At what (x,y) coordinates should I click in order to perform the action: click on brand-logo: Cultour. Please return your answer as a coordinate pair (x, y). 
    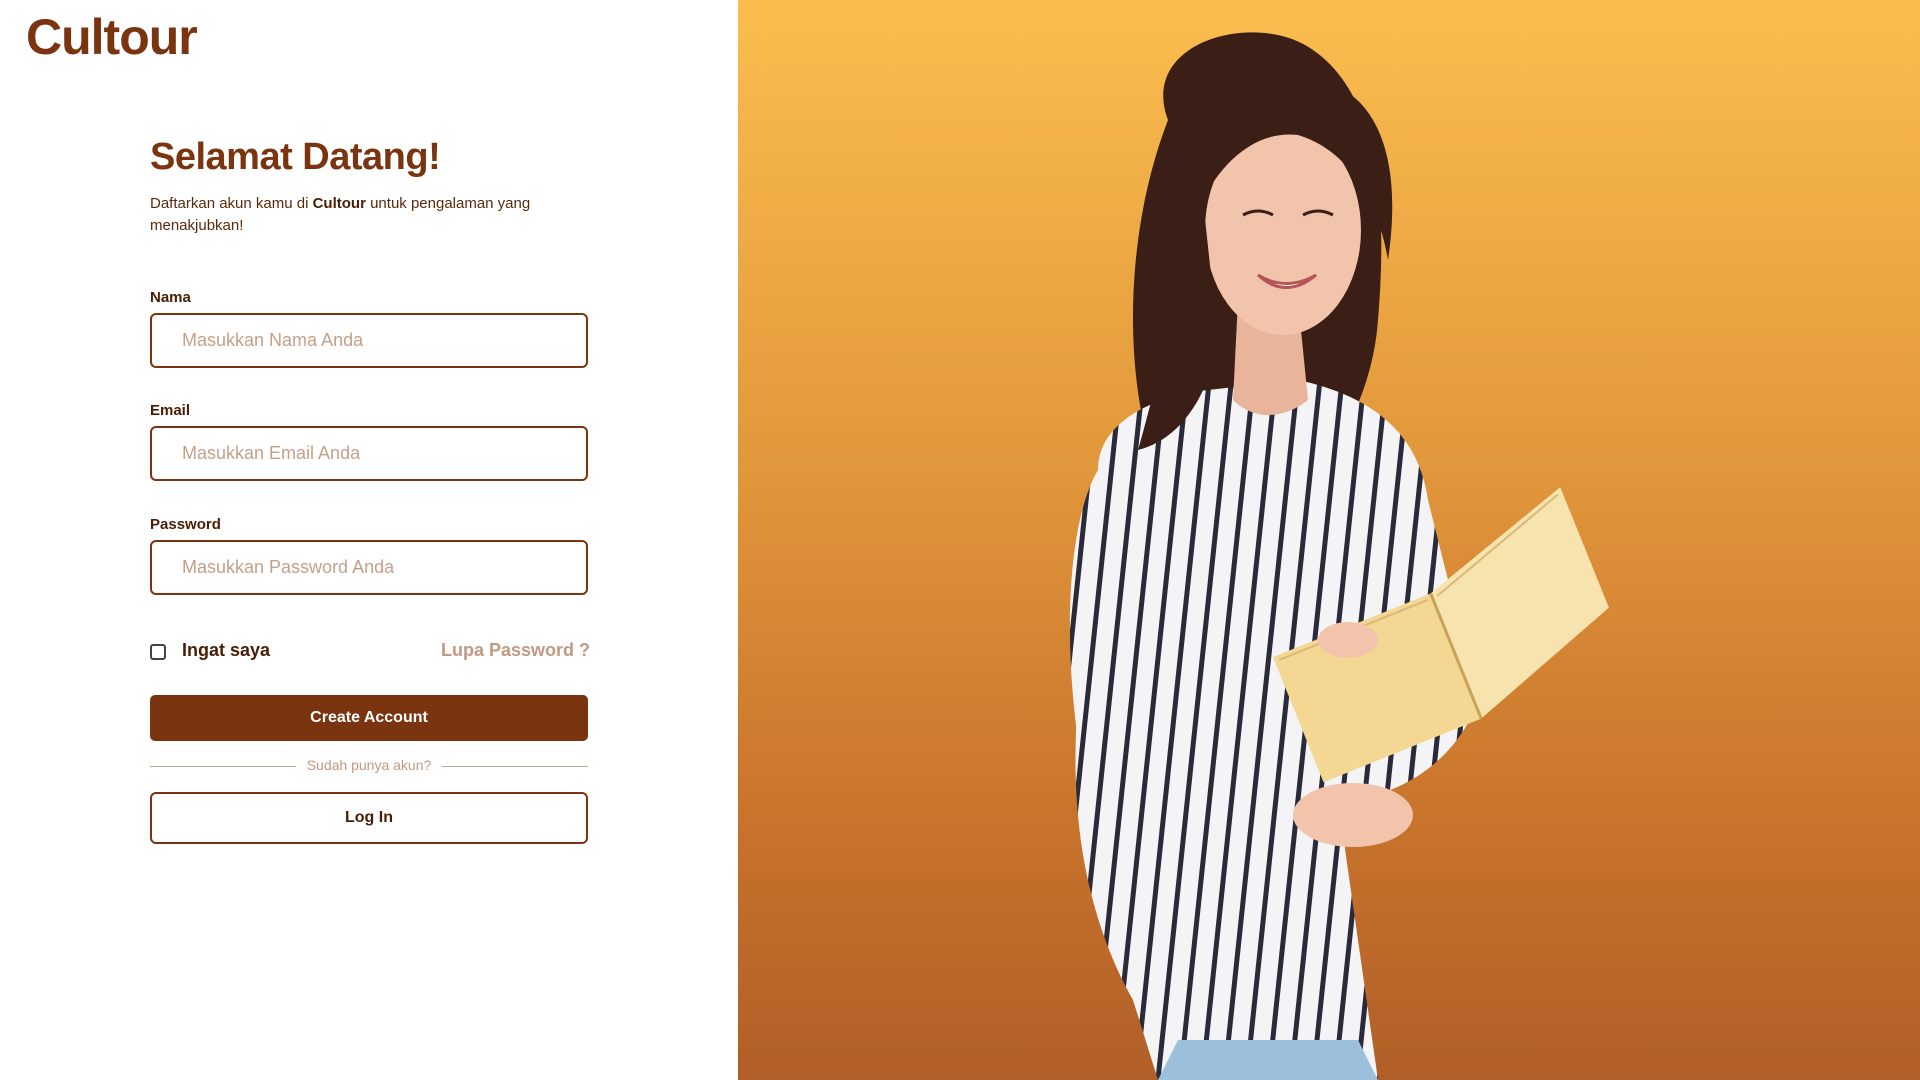
    Looking at the image, I should click on (112, 37).